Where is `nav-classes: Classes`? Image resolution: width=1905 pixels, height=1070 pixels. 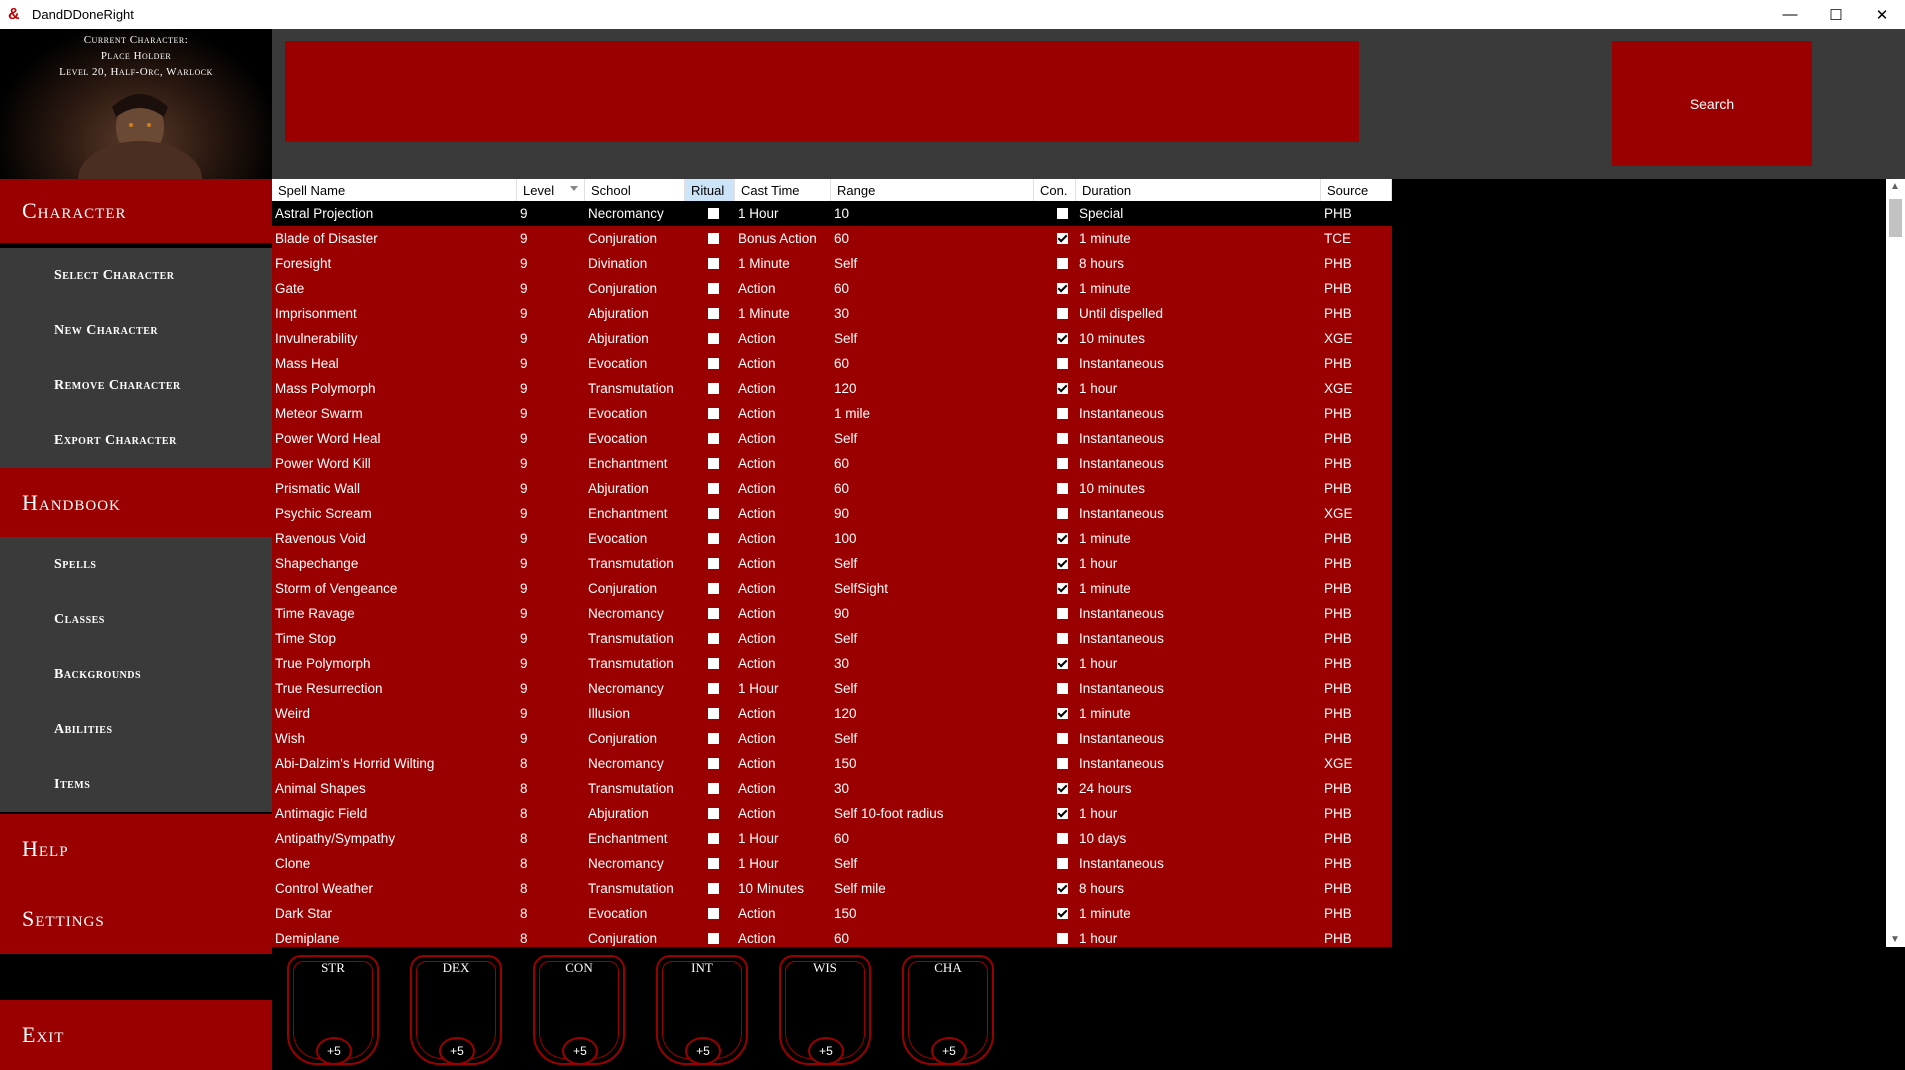 nav-classes: Classes is located at coordinates (136, 619).